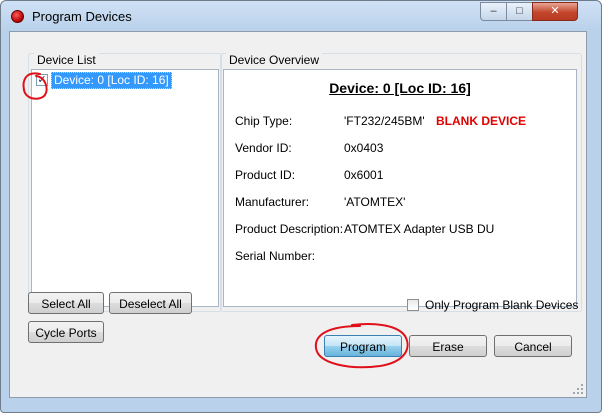  I want to click on only-program-blank-option: Only Program Blank Devices, so click(492, 305).